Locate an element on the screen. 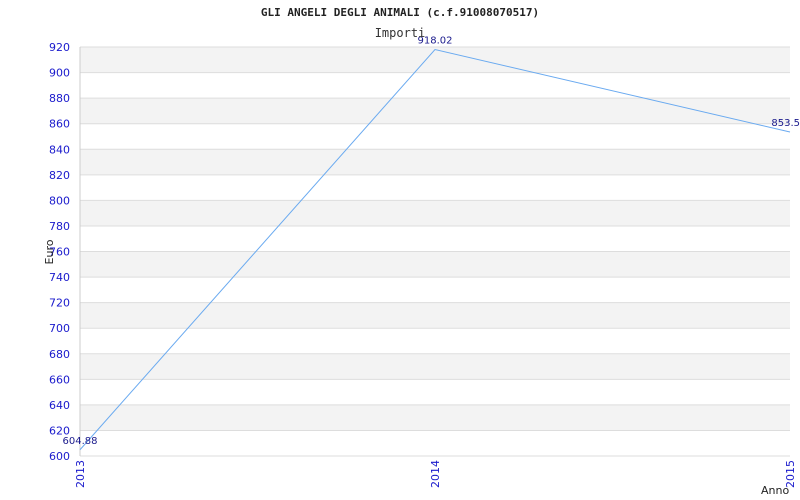 The image size is (800, 500). y-tick-label: 840 is located at coordinates (59, 149).